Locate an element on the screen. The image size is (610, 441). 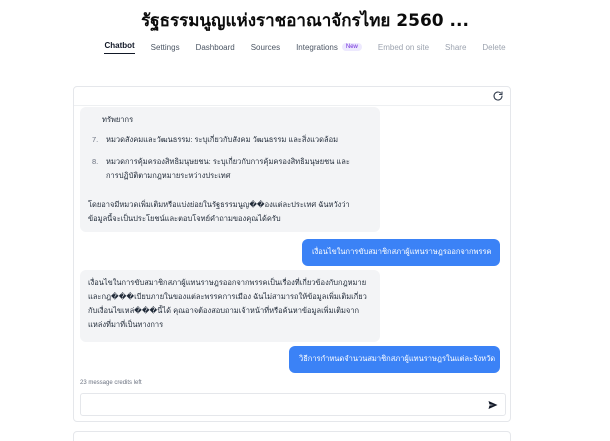
new-badge: New is located at coordinates (351, 47).